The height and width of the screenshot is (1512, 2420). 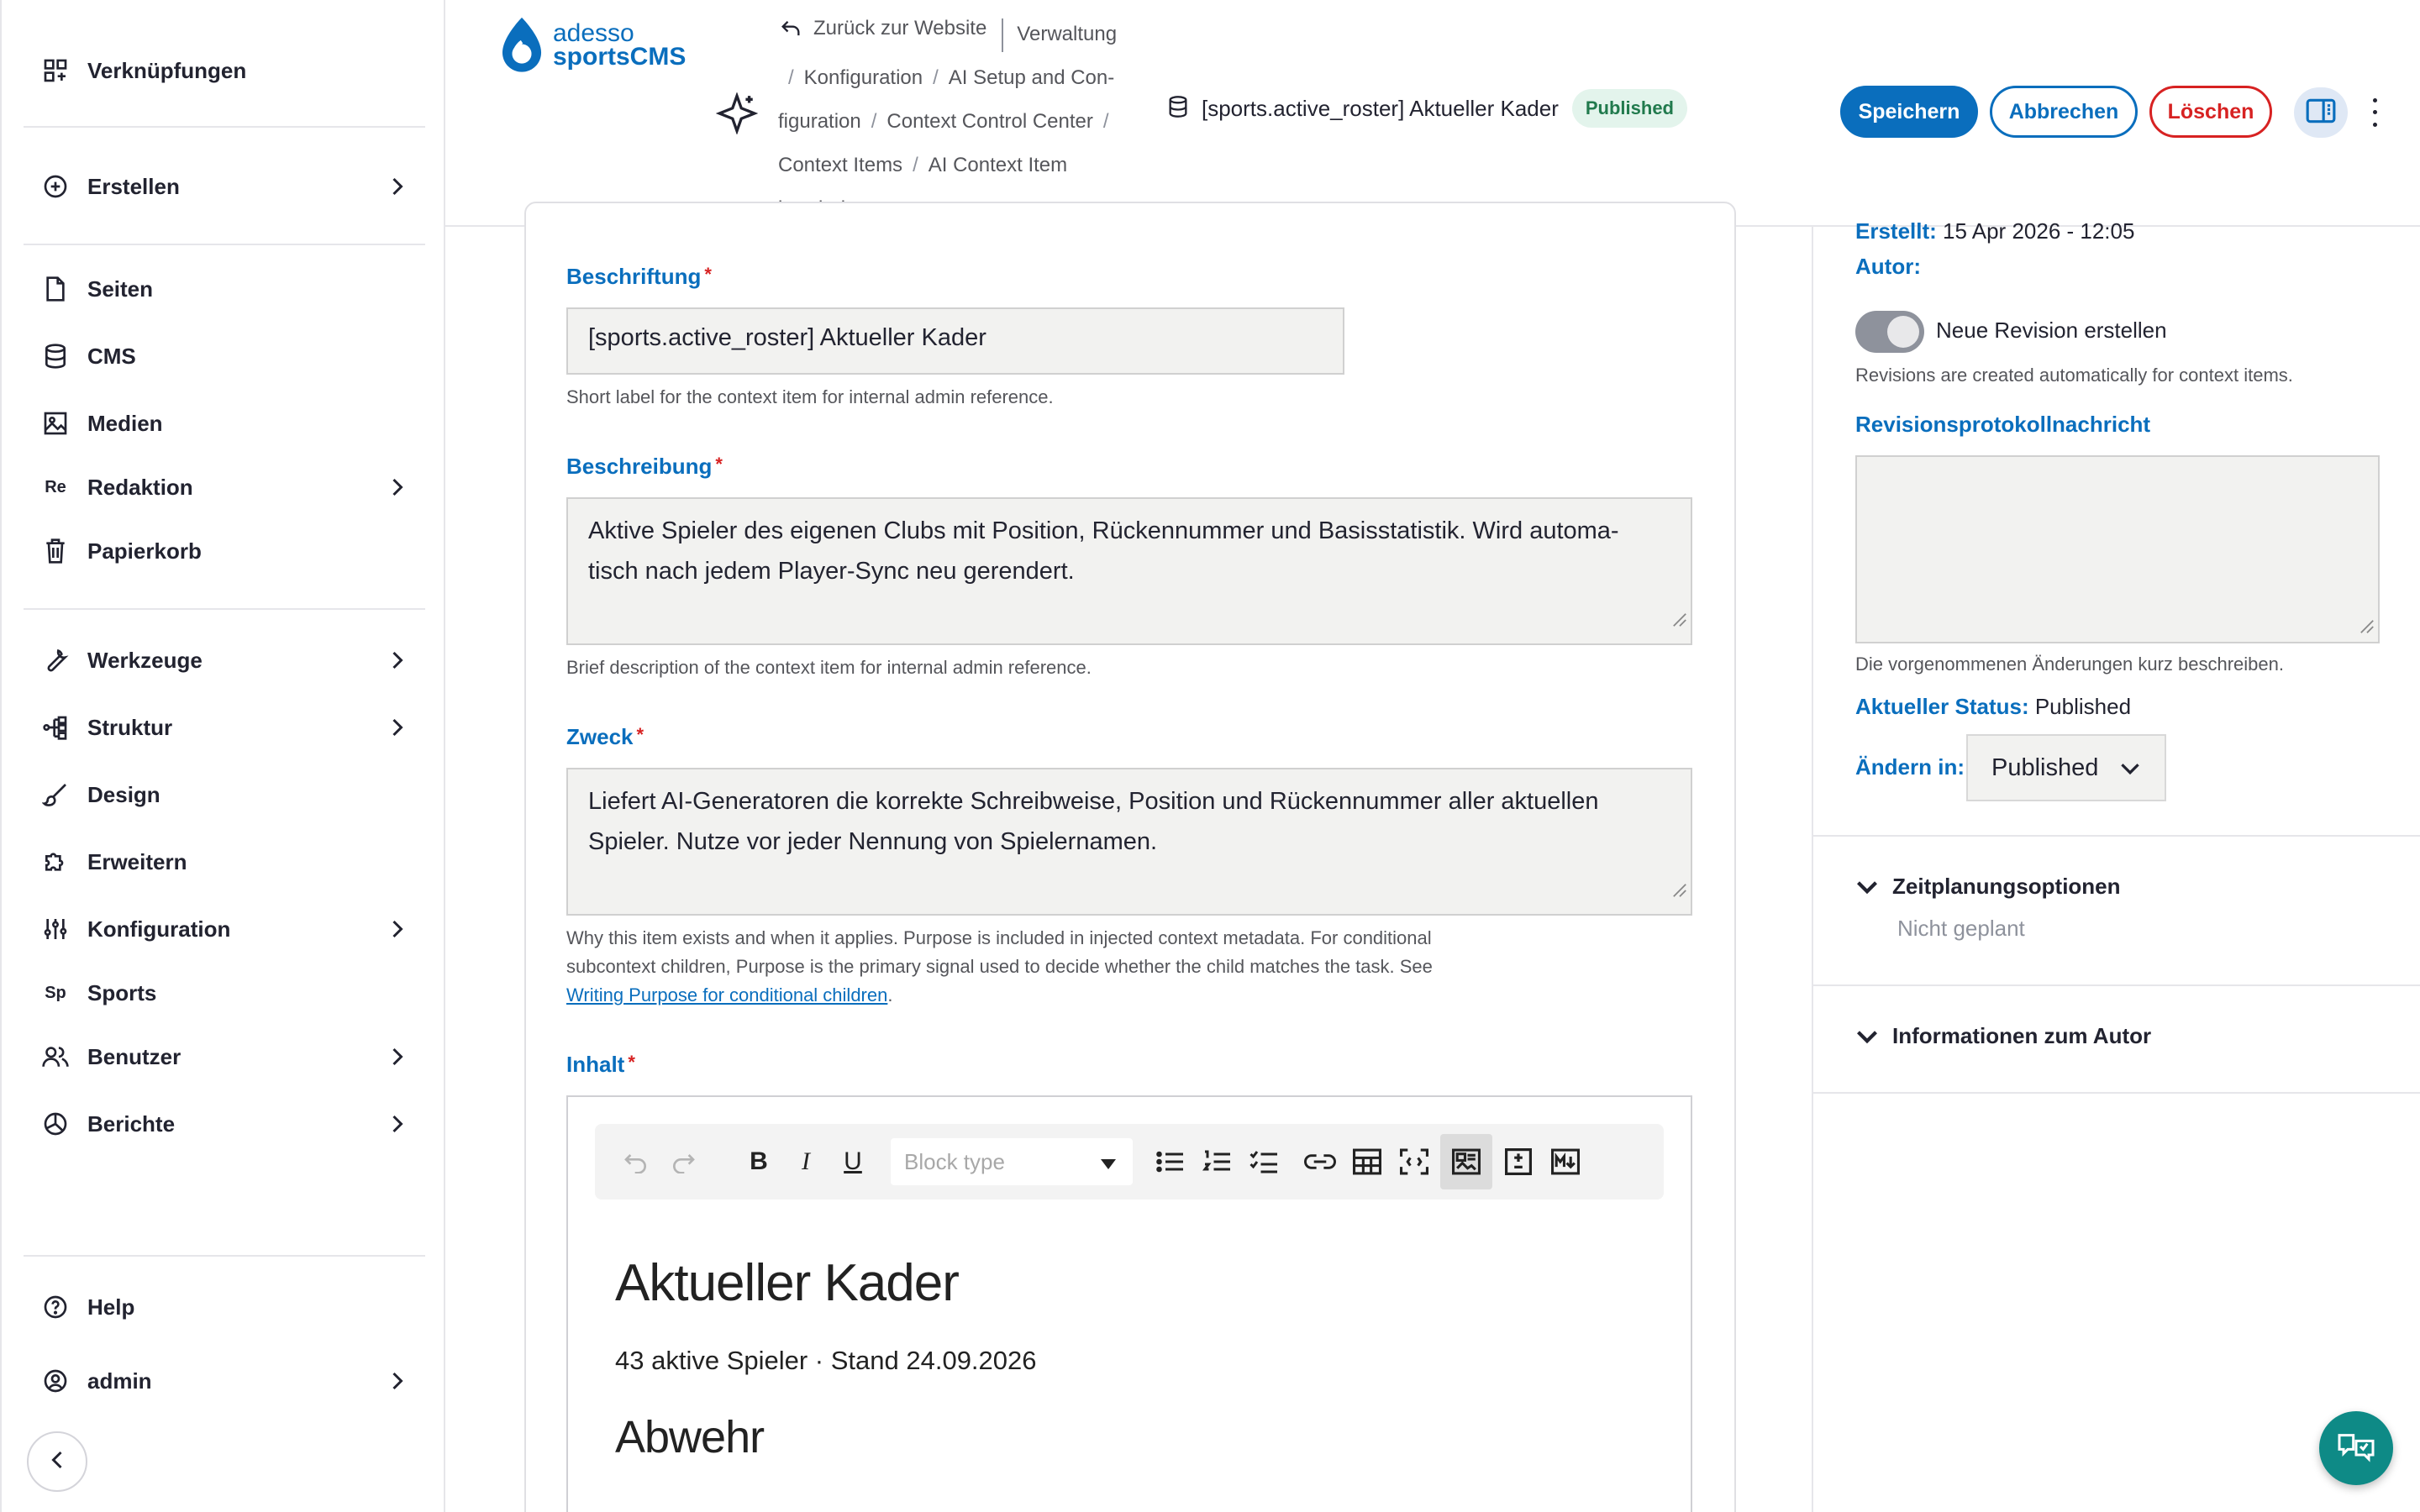 I want to click on sidebar-item-label: CMS, so click(x=112, y=356).